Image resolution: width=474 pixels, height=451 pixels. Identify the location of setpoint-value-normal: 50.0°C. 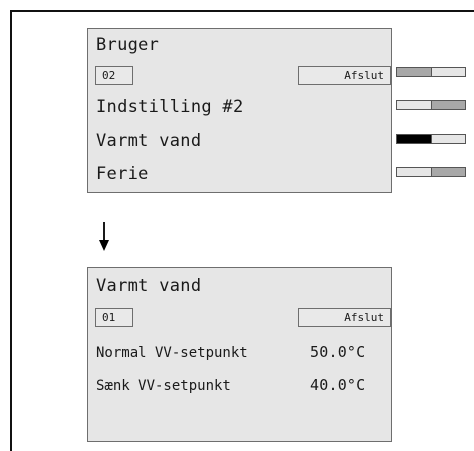
(337, 352).